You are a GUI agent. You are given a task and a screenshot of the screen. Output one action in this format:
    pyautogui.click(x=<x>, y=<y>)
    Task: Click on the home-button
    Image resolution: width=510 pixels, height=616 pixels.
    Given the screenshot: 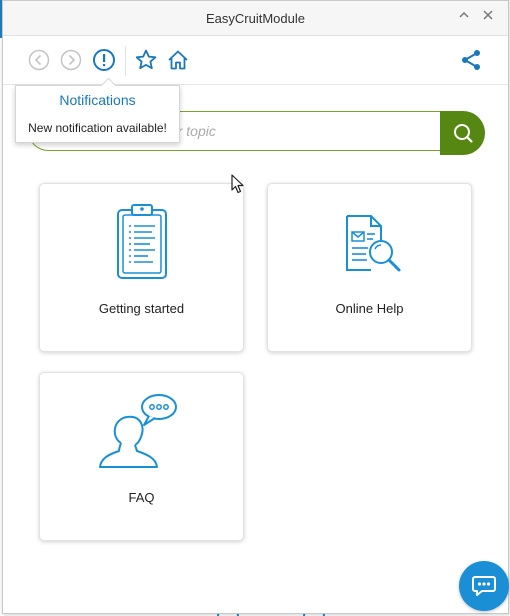 What is the action you would take?
    pyautogui.click(x=178, y=60)
    